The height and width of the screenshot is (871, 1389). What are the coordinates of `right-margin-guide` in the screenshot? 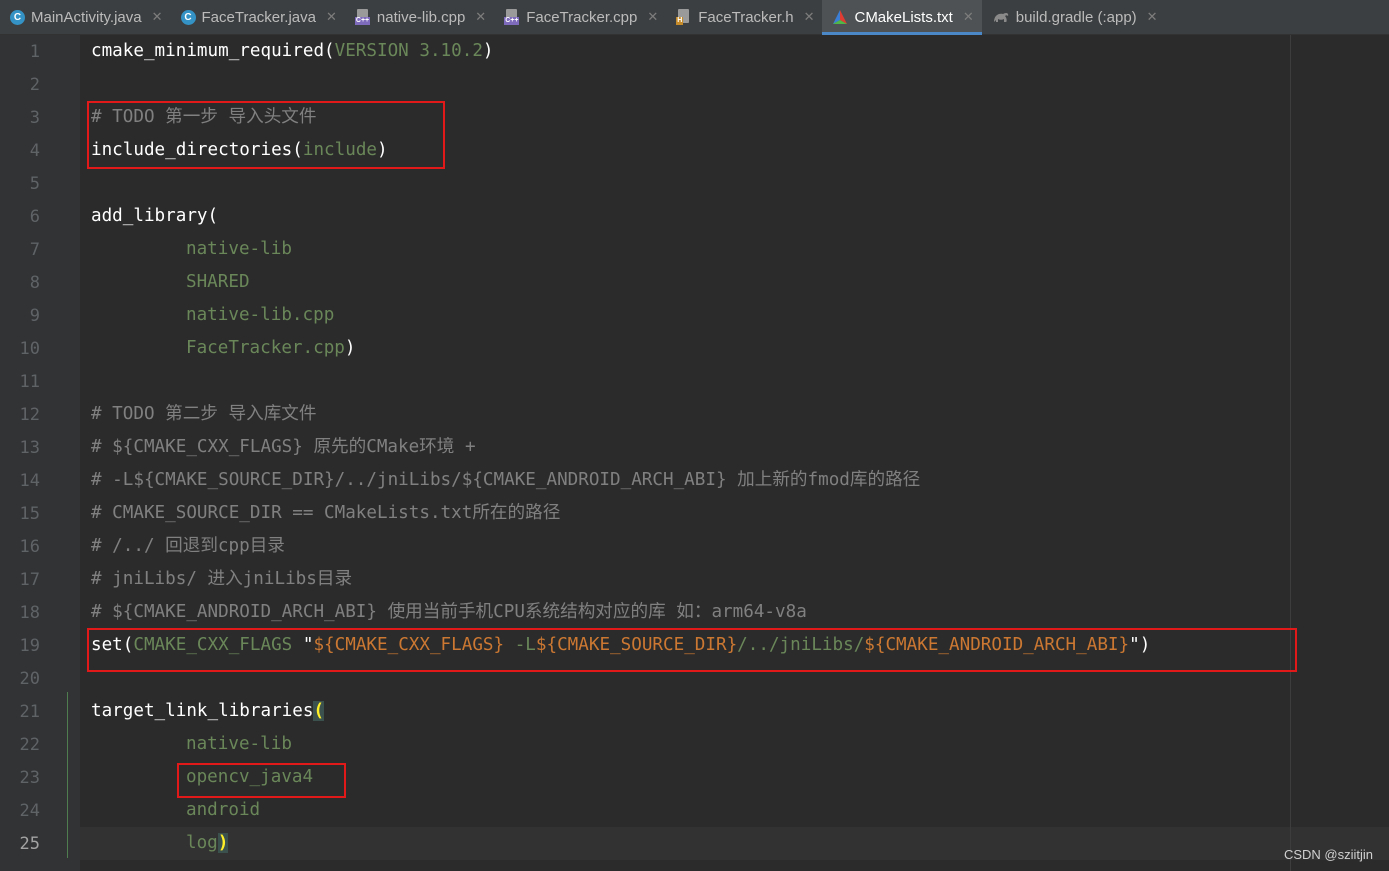 It's located at (1290, 453).